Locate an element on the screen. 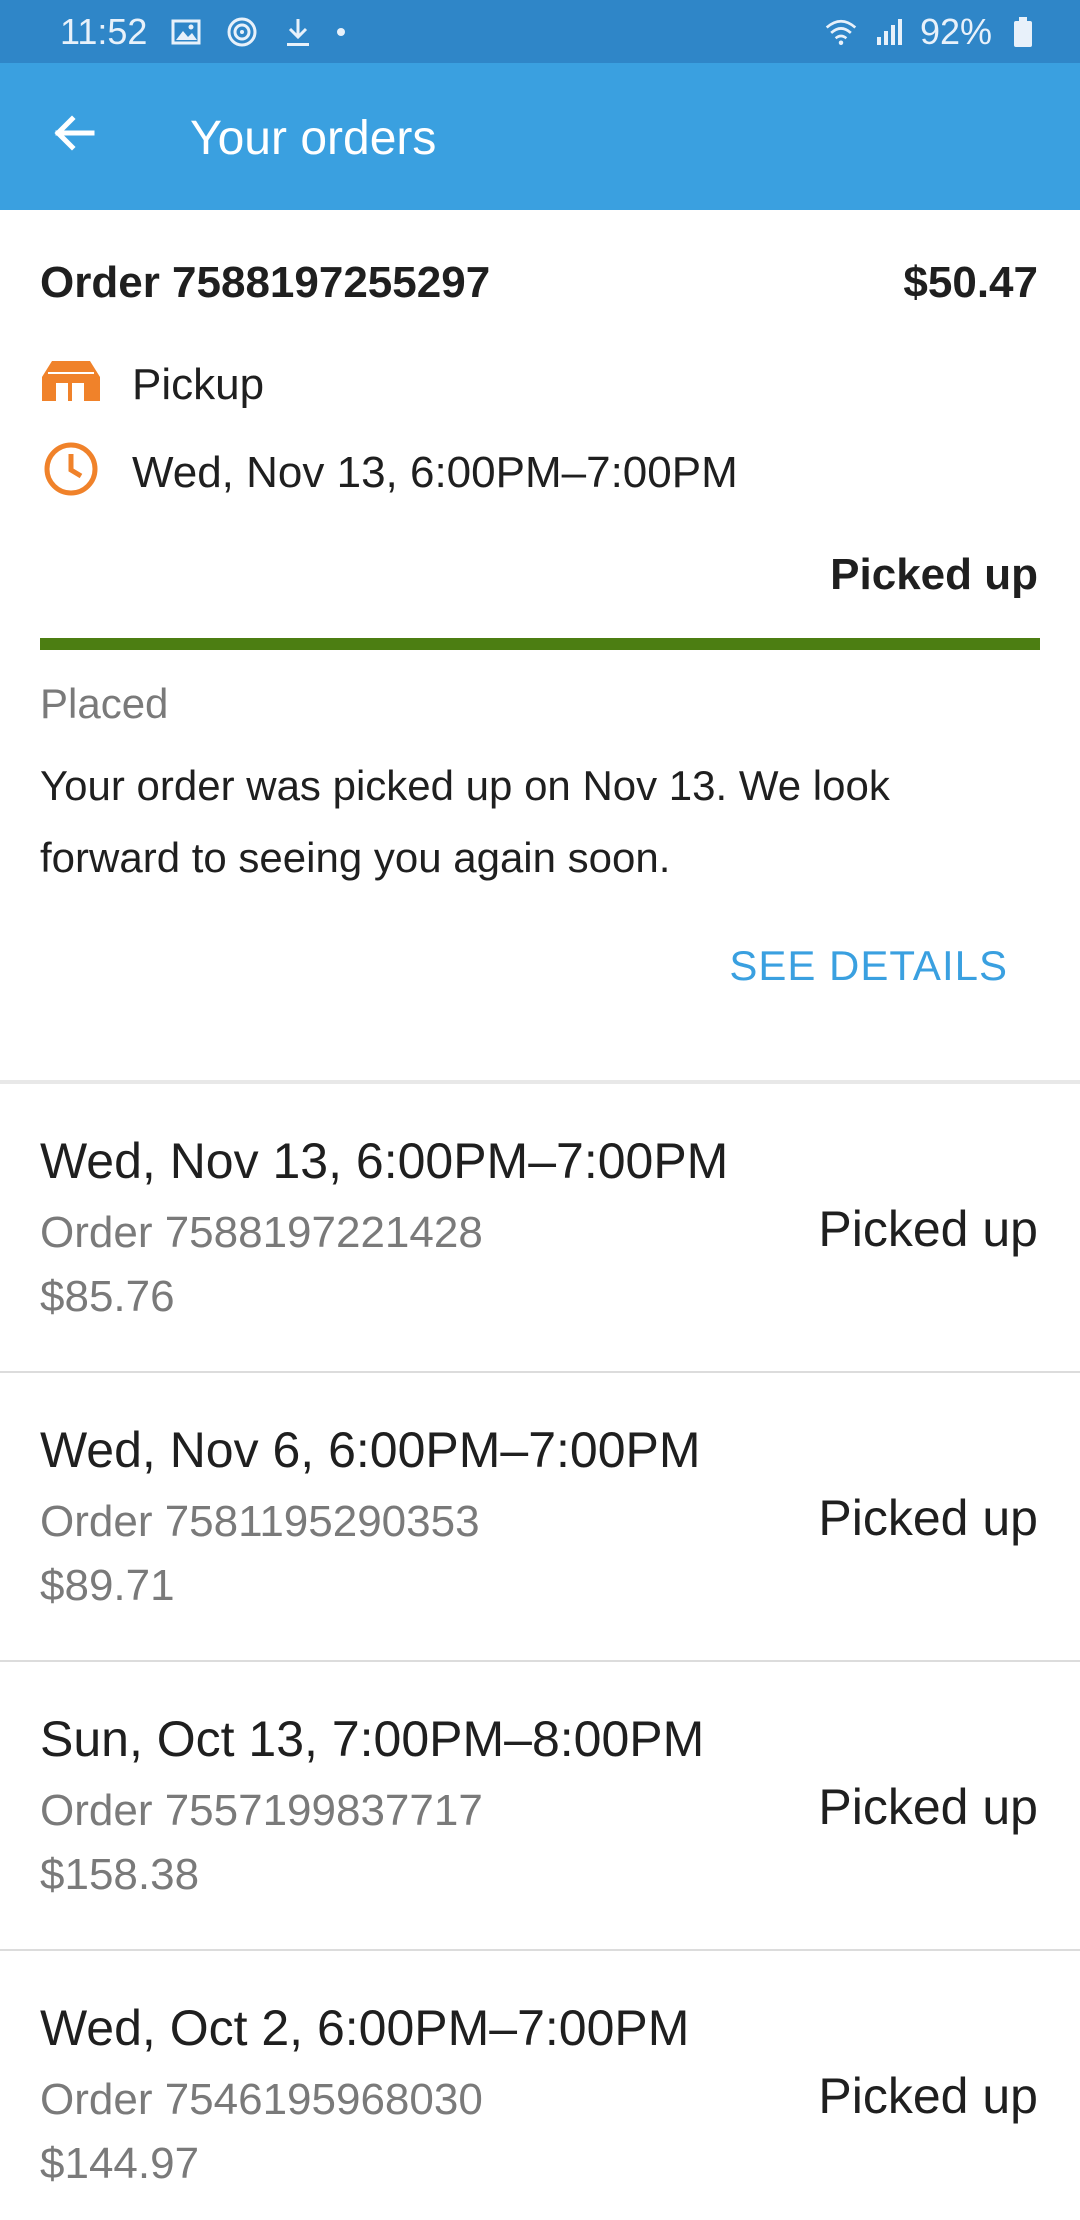  order-number: Order 7557199837717 is located at coordinates (261, 1810).